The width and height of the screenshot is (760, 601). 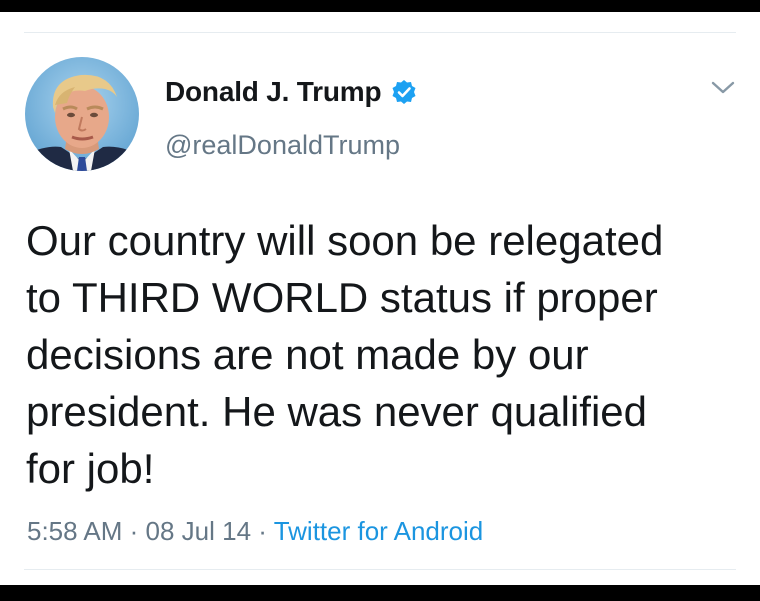 What do you see at coordinates (380, 32) in the screenshot?
I see `top-divider` at bounding box center [380, 32].